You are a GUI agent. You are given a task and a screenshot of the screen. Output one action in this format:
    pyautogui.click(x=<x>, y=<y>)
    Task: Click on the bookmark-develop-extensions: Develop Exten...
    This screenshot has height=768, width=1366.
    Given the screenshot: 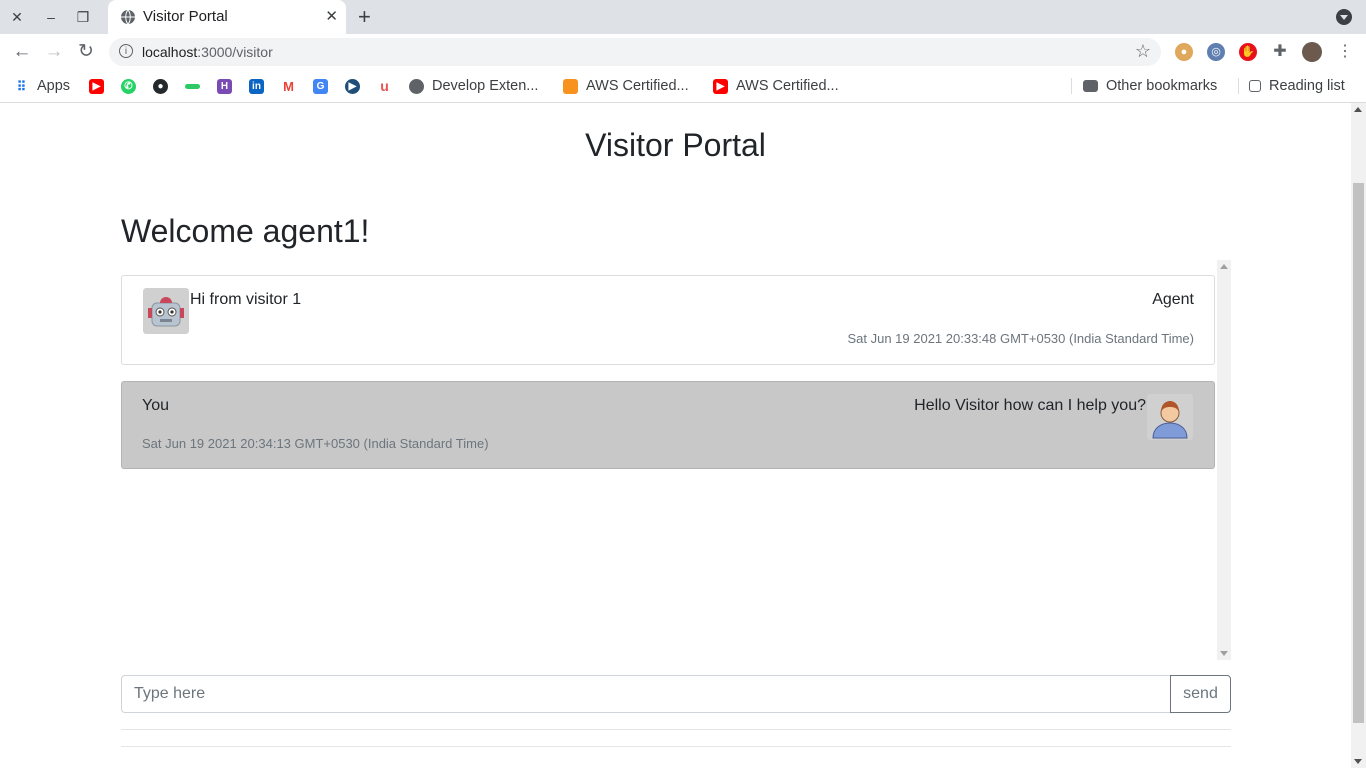 What is the action you would take?
    pyautogui.click(x=473, y=86)
    